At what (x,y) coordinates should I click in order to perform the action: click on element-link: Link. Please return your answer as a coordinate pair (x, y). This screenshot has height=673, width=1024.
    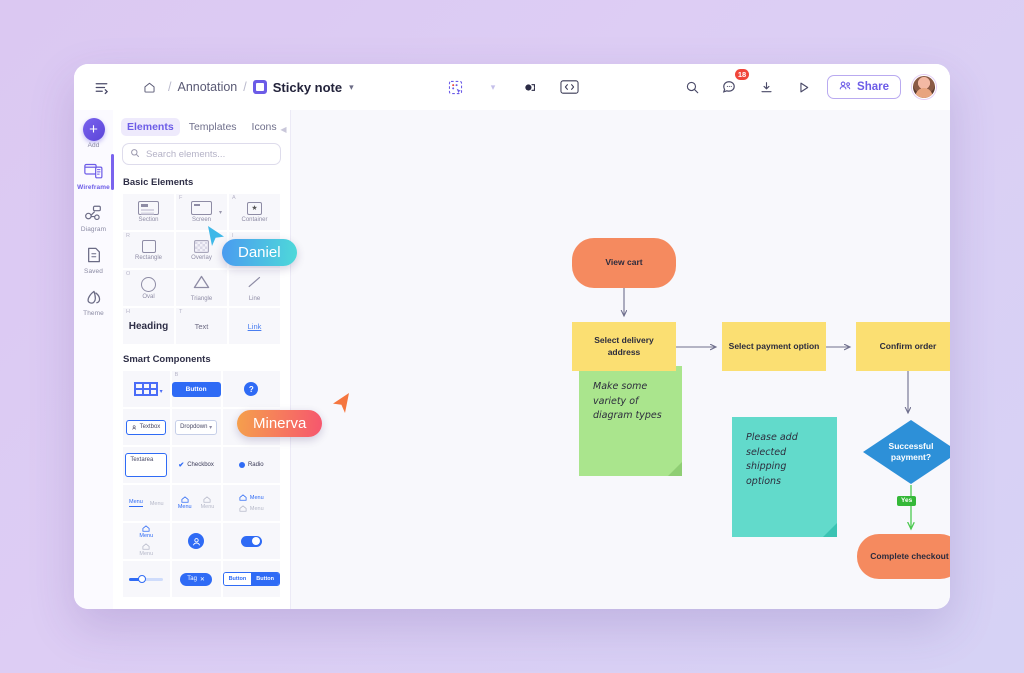
    Looking at the image, I should click on (254, 326).